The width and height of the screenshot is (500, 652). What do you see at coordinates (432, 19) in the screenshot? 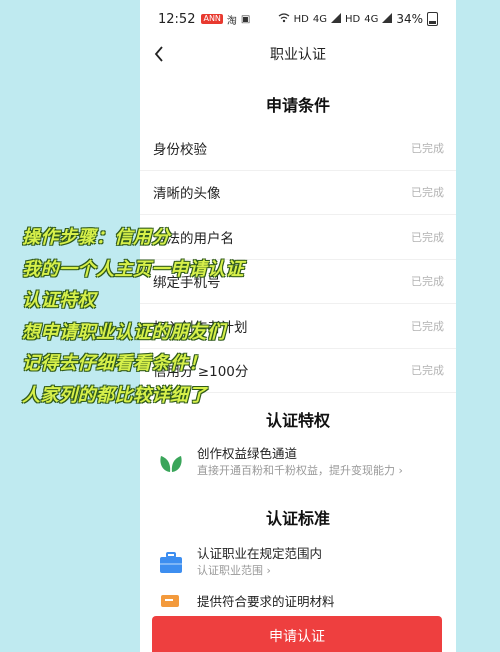
I see `battery-icon` at bounding box center [432, 19].